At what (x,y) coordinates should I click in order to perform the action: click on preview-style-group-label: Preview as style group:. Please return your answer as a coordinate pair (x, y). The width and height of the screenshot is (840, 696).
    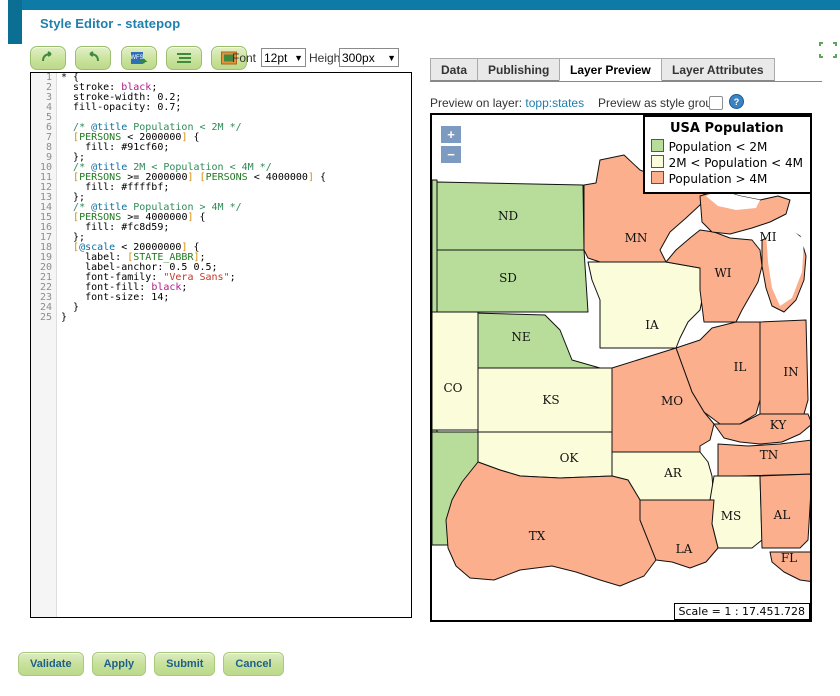
    Looking at the image, I should click on (660, 103).